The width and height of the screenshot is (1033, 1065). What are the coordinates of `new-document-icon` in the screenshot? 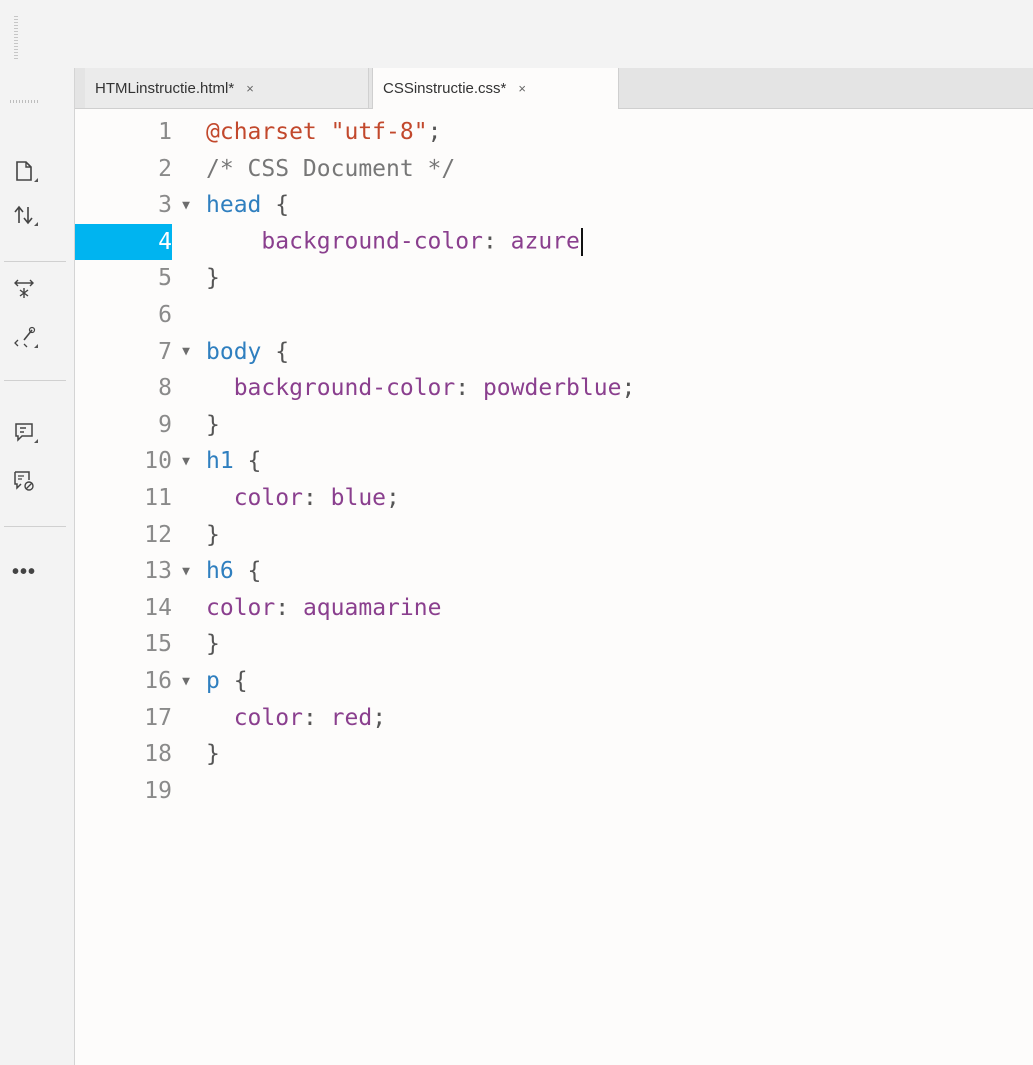 It's located at (24, 171).